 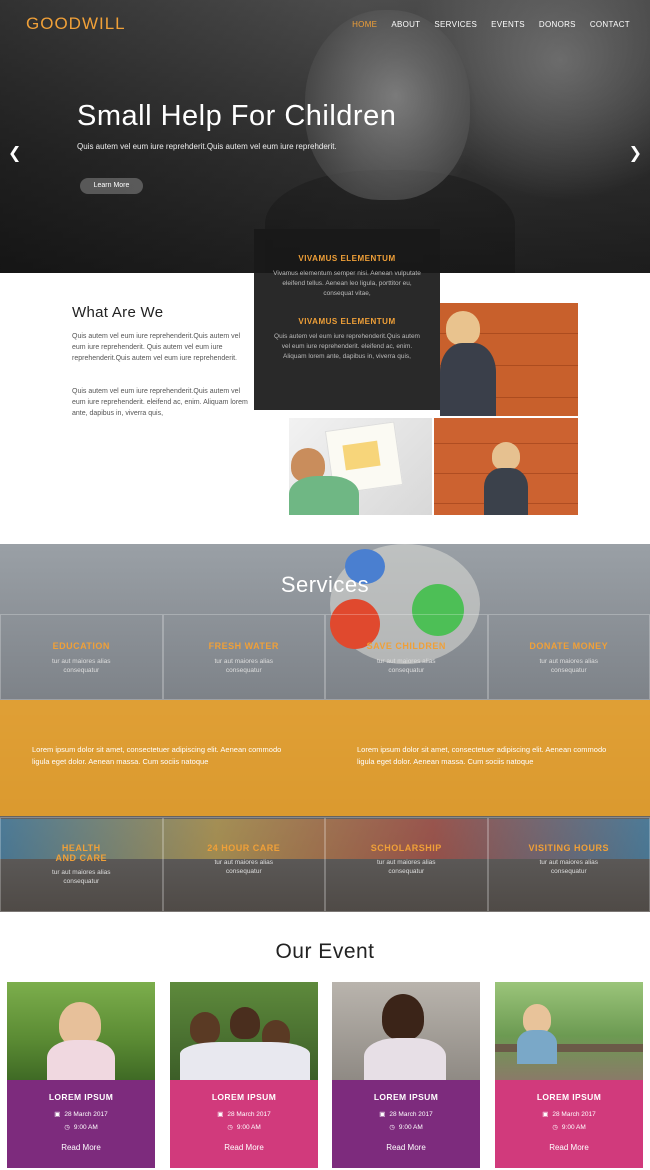 I want to click on nav-home: HOME, so click(x=364, y=24).